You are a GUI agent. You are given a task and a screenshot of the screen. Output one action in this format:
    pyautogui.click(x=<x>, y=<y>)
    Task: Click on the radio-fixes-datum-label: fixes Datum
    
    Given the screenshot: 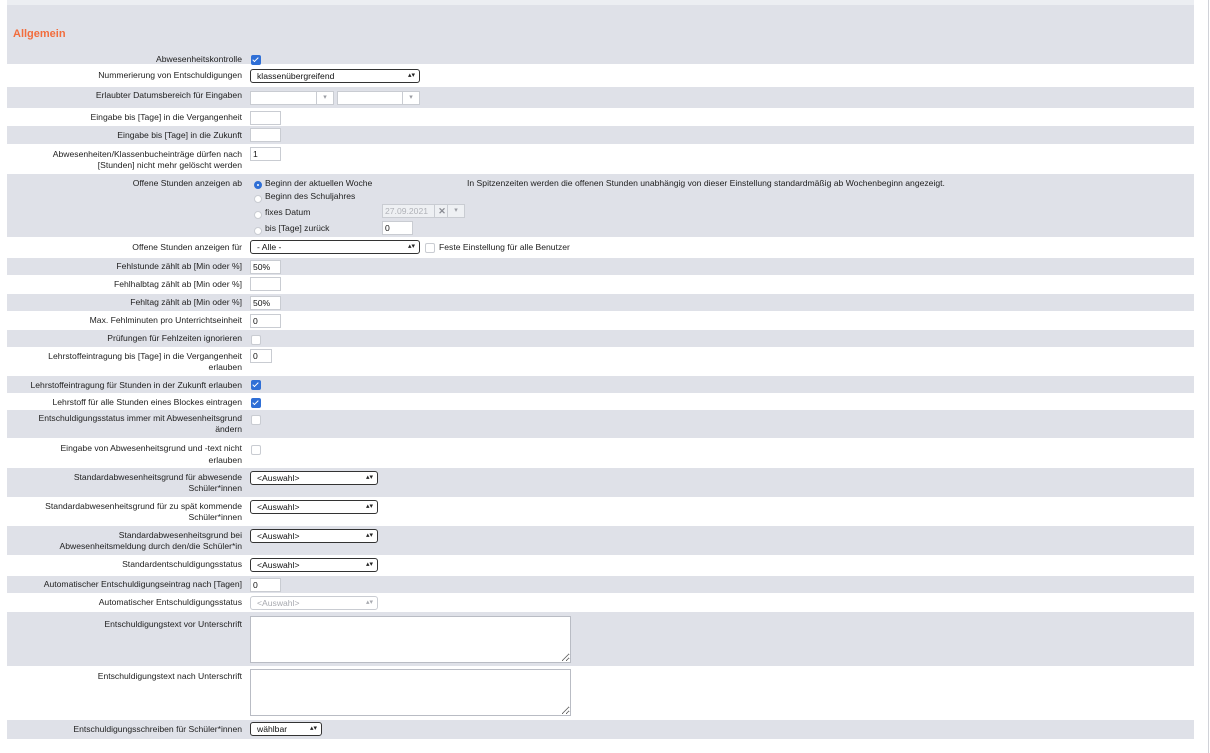 What is the action you would take?
    pyautogui.click(x=288, y=212)
    